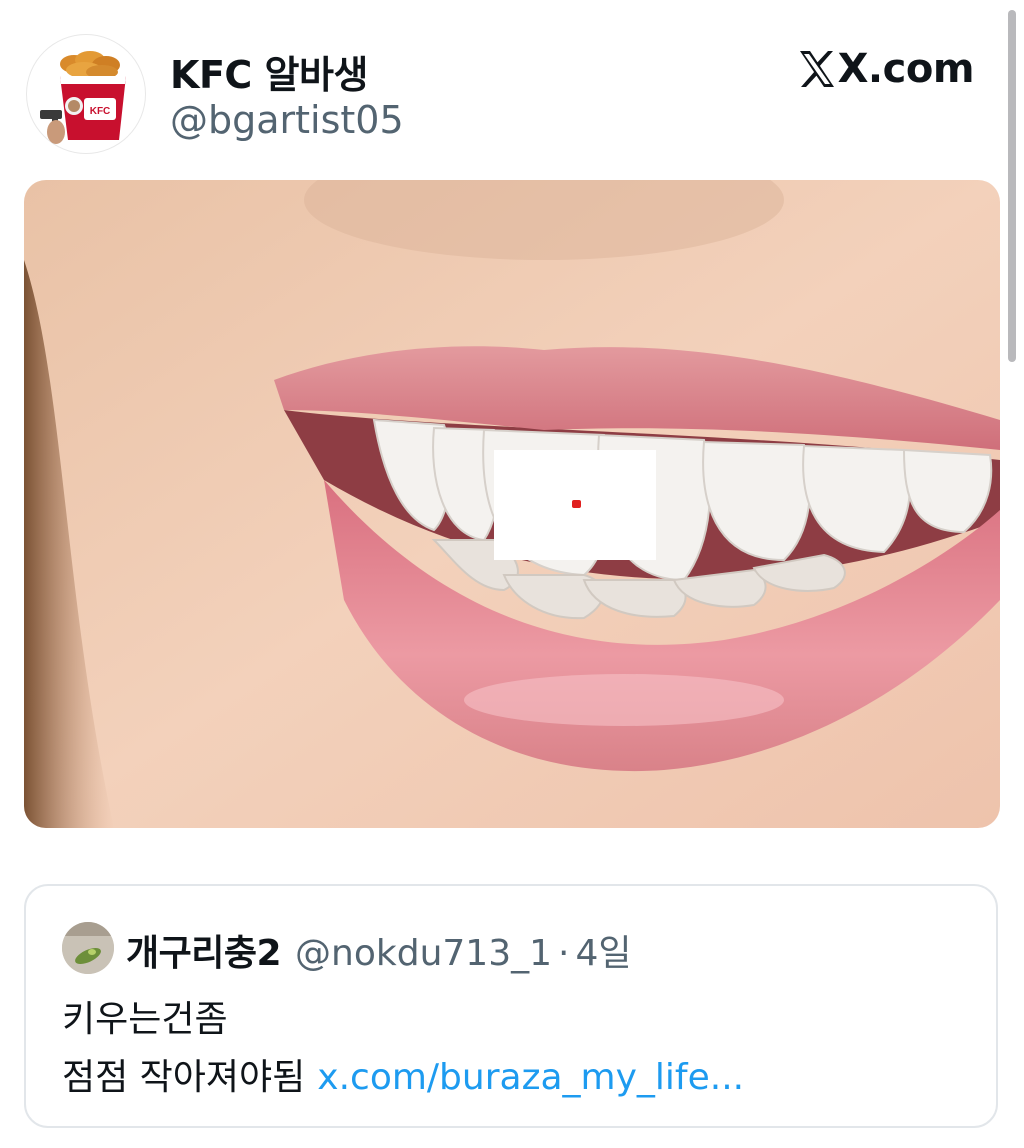 The width and height of the screenshot is (1024, 1148). What do you see at coordinates (86, 94) in the screenshot?
I see `kfc-bucket-avatar-icon: KFC` at bounding box center [86, 94].